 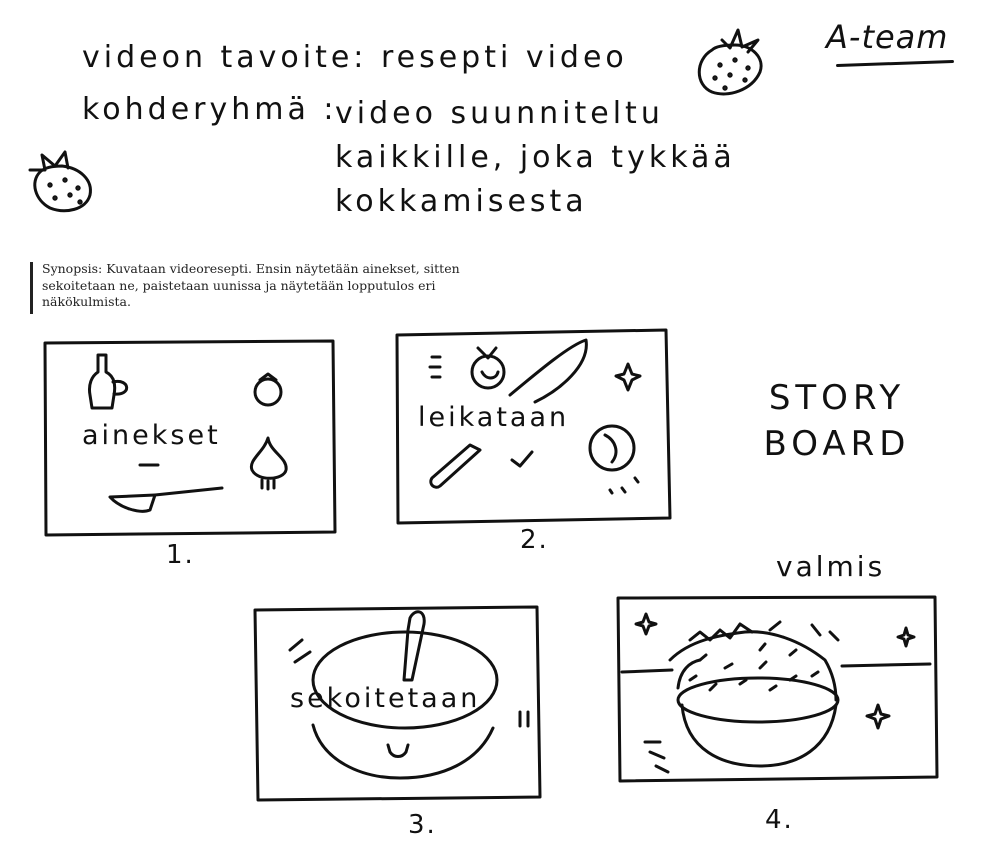 What do you see at coordinates (764, 631) in the screenshot?
I see `steam-lines` at bounding box center [764, 631].